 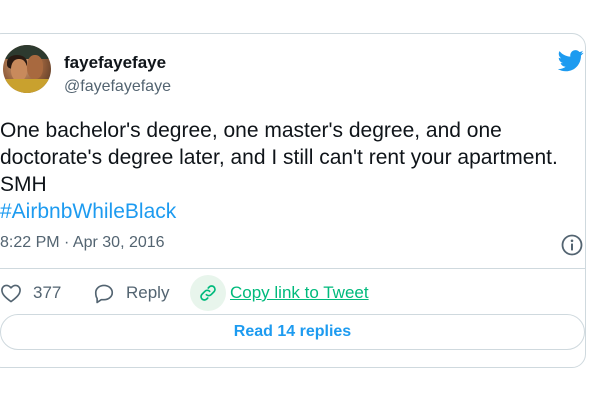 I want to click on heart-icon, so click(x=11, y=293).